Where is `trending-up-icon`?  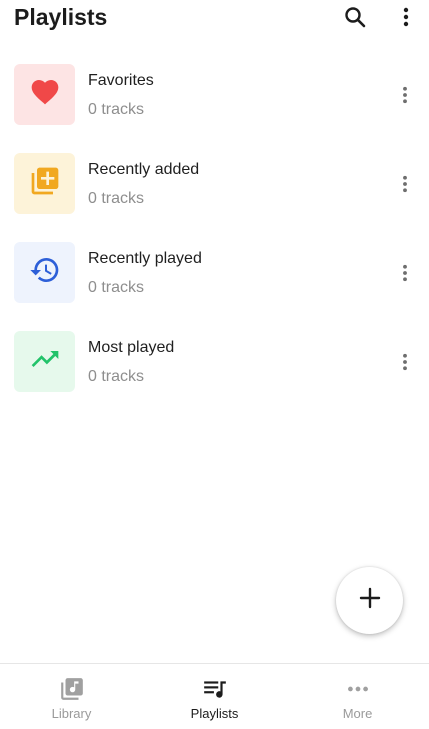
trending-up-icon is located at coordinates (45, 361).